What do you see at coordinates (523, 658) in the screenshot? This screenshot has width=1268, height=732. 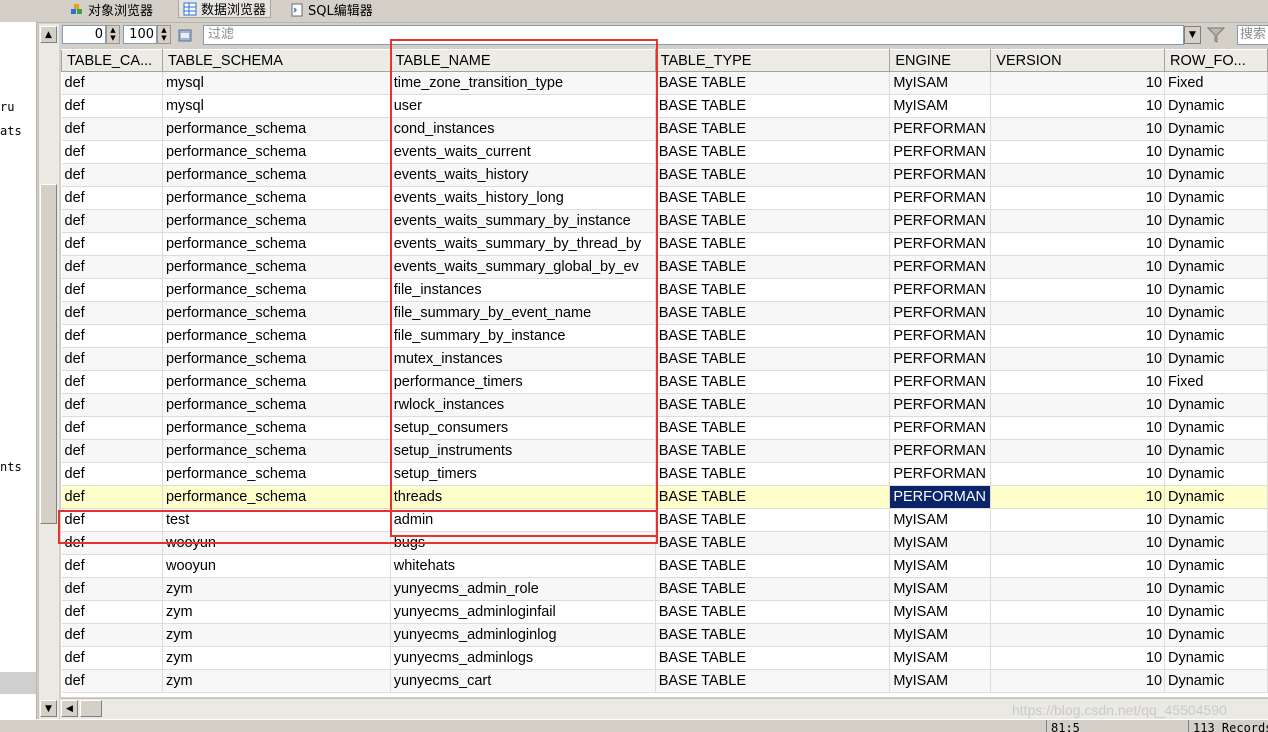 I see `cell-table-name: yunyecms_adminlogs` at bounding box center [523, 658].